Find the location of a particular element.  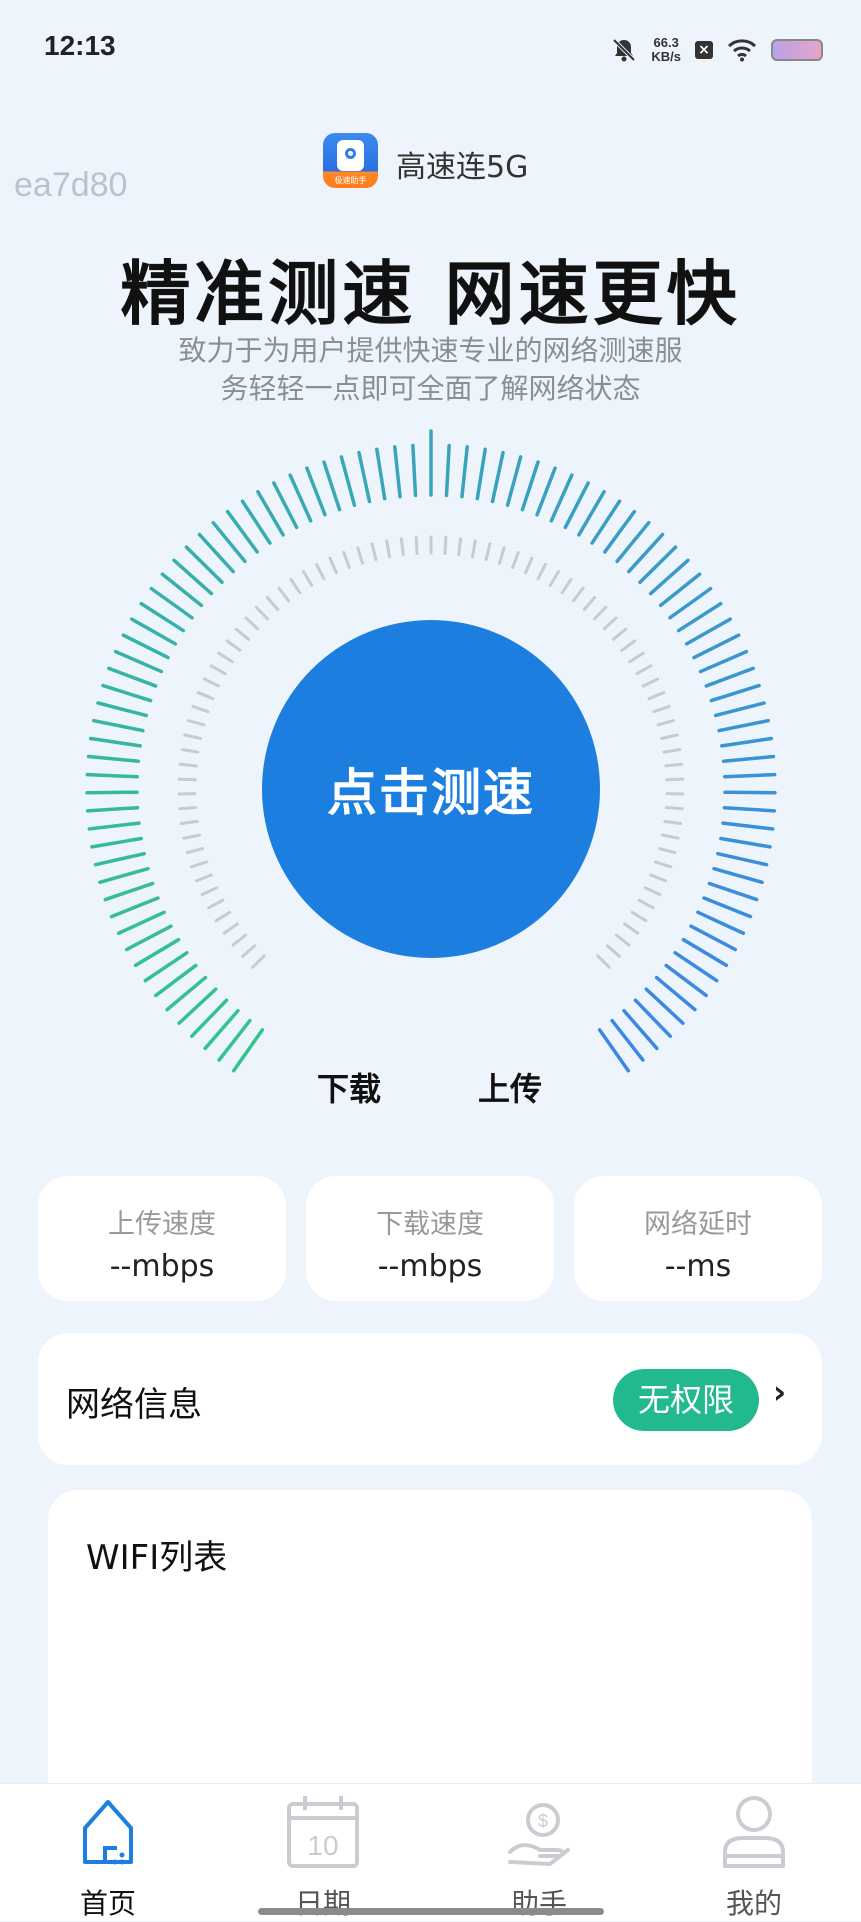

chevron-right-icon: › is located at coordinates (779, 1392).